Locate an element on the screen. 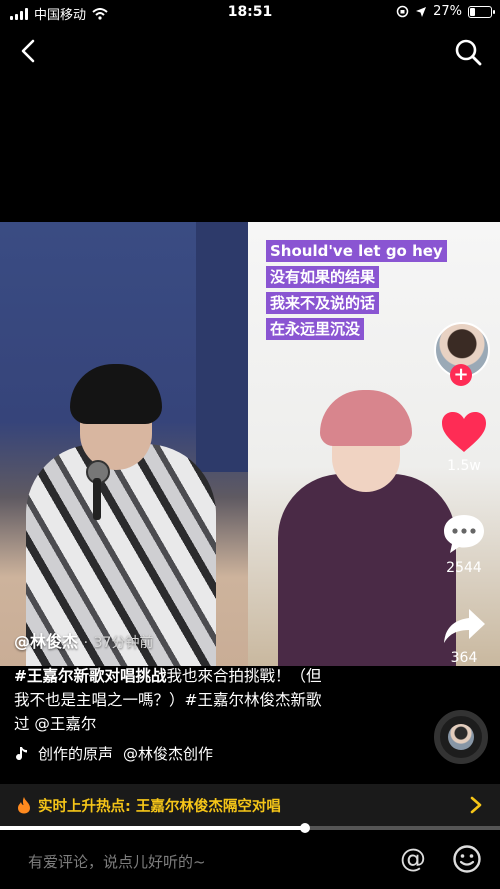 This screenshot has width=500, height=889. hot-topic-text: 实时上升热点: 王嘉尔林俊杰隔空对唱 is located at coordinates (159, 806).